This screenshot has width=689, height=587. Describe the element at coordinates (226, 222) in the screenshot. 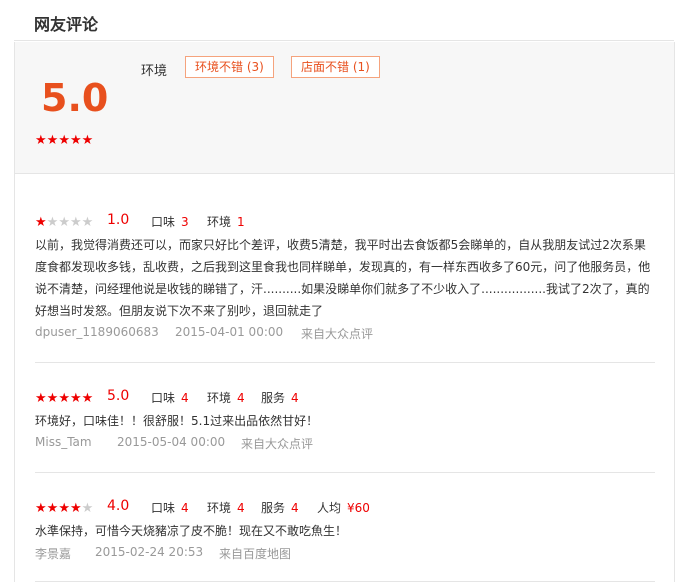

I see `rating-environment: 环境 1` at that location.